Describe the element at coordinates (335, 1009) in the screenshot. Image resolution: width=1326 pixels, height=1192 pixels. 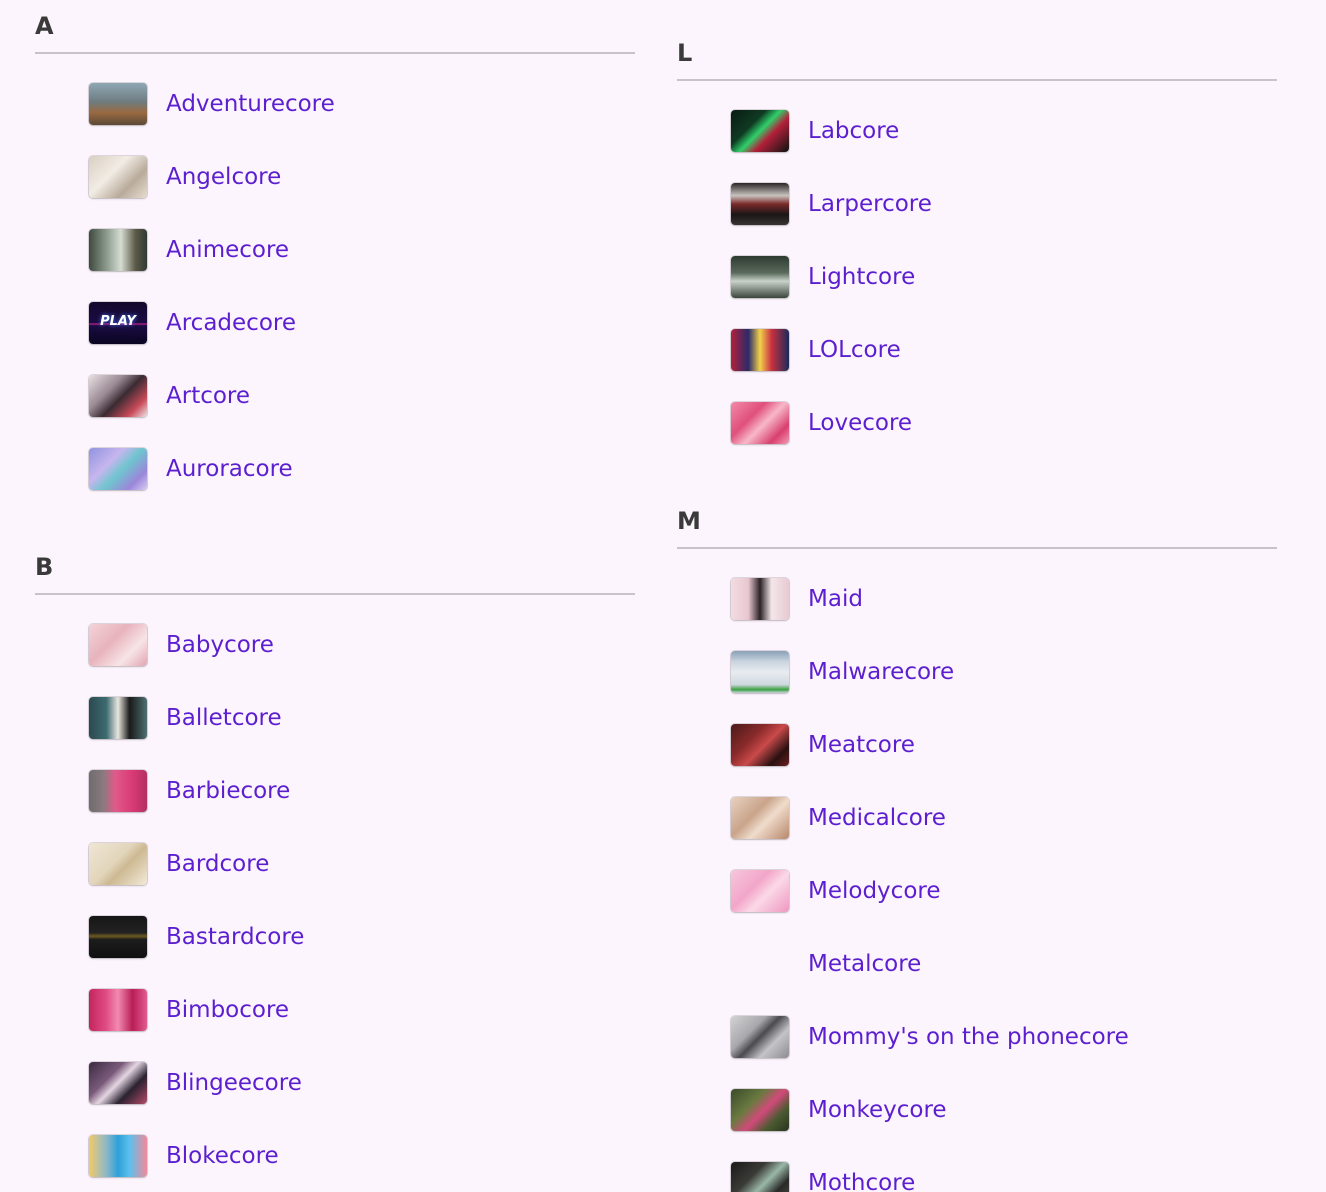
I see `list-item: Bimbocore` at that location.